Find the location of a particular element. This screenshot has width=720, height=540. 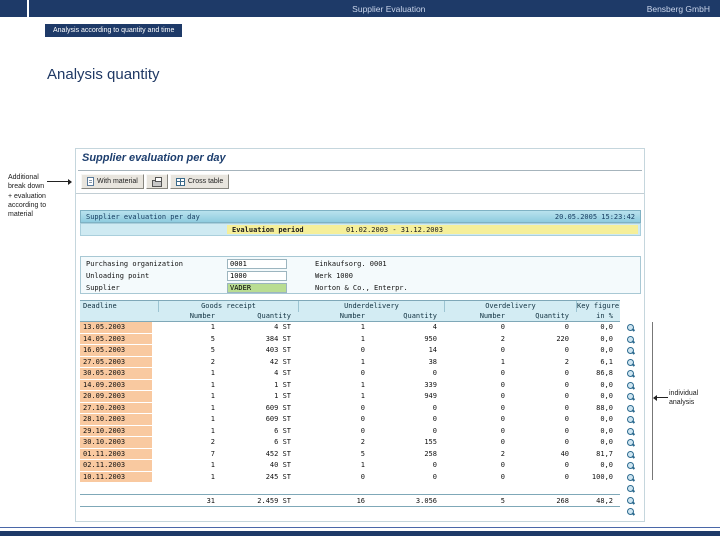

deadline-cell: 30.05.2003 is located at coordinates (116, 374).